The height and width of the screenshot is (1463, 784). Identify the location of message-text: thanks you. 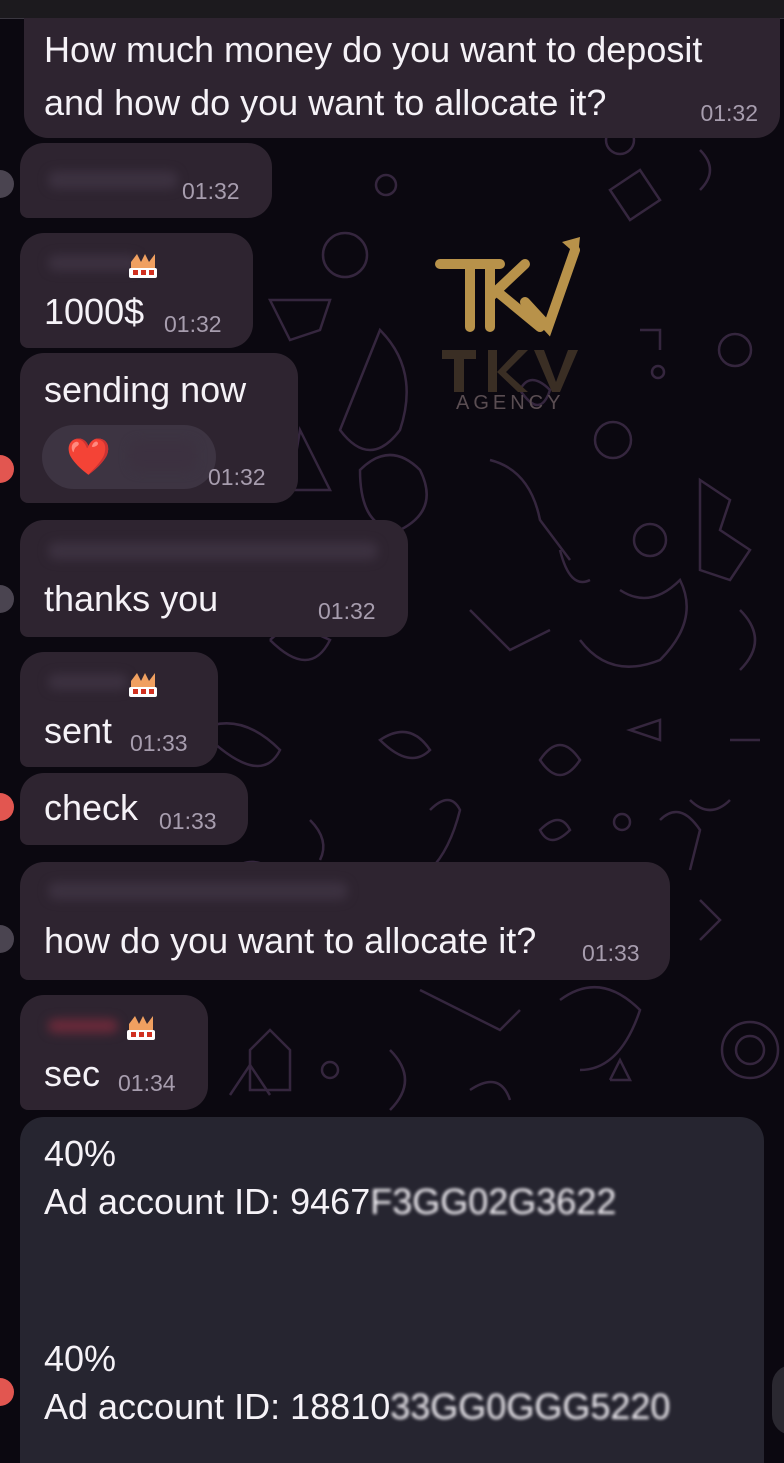
(131, 598).